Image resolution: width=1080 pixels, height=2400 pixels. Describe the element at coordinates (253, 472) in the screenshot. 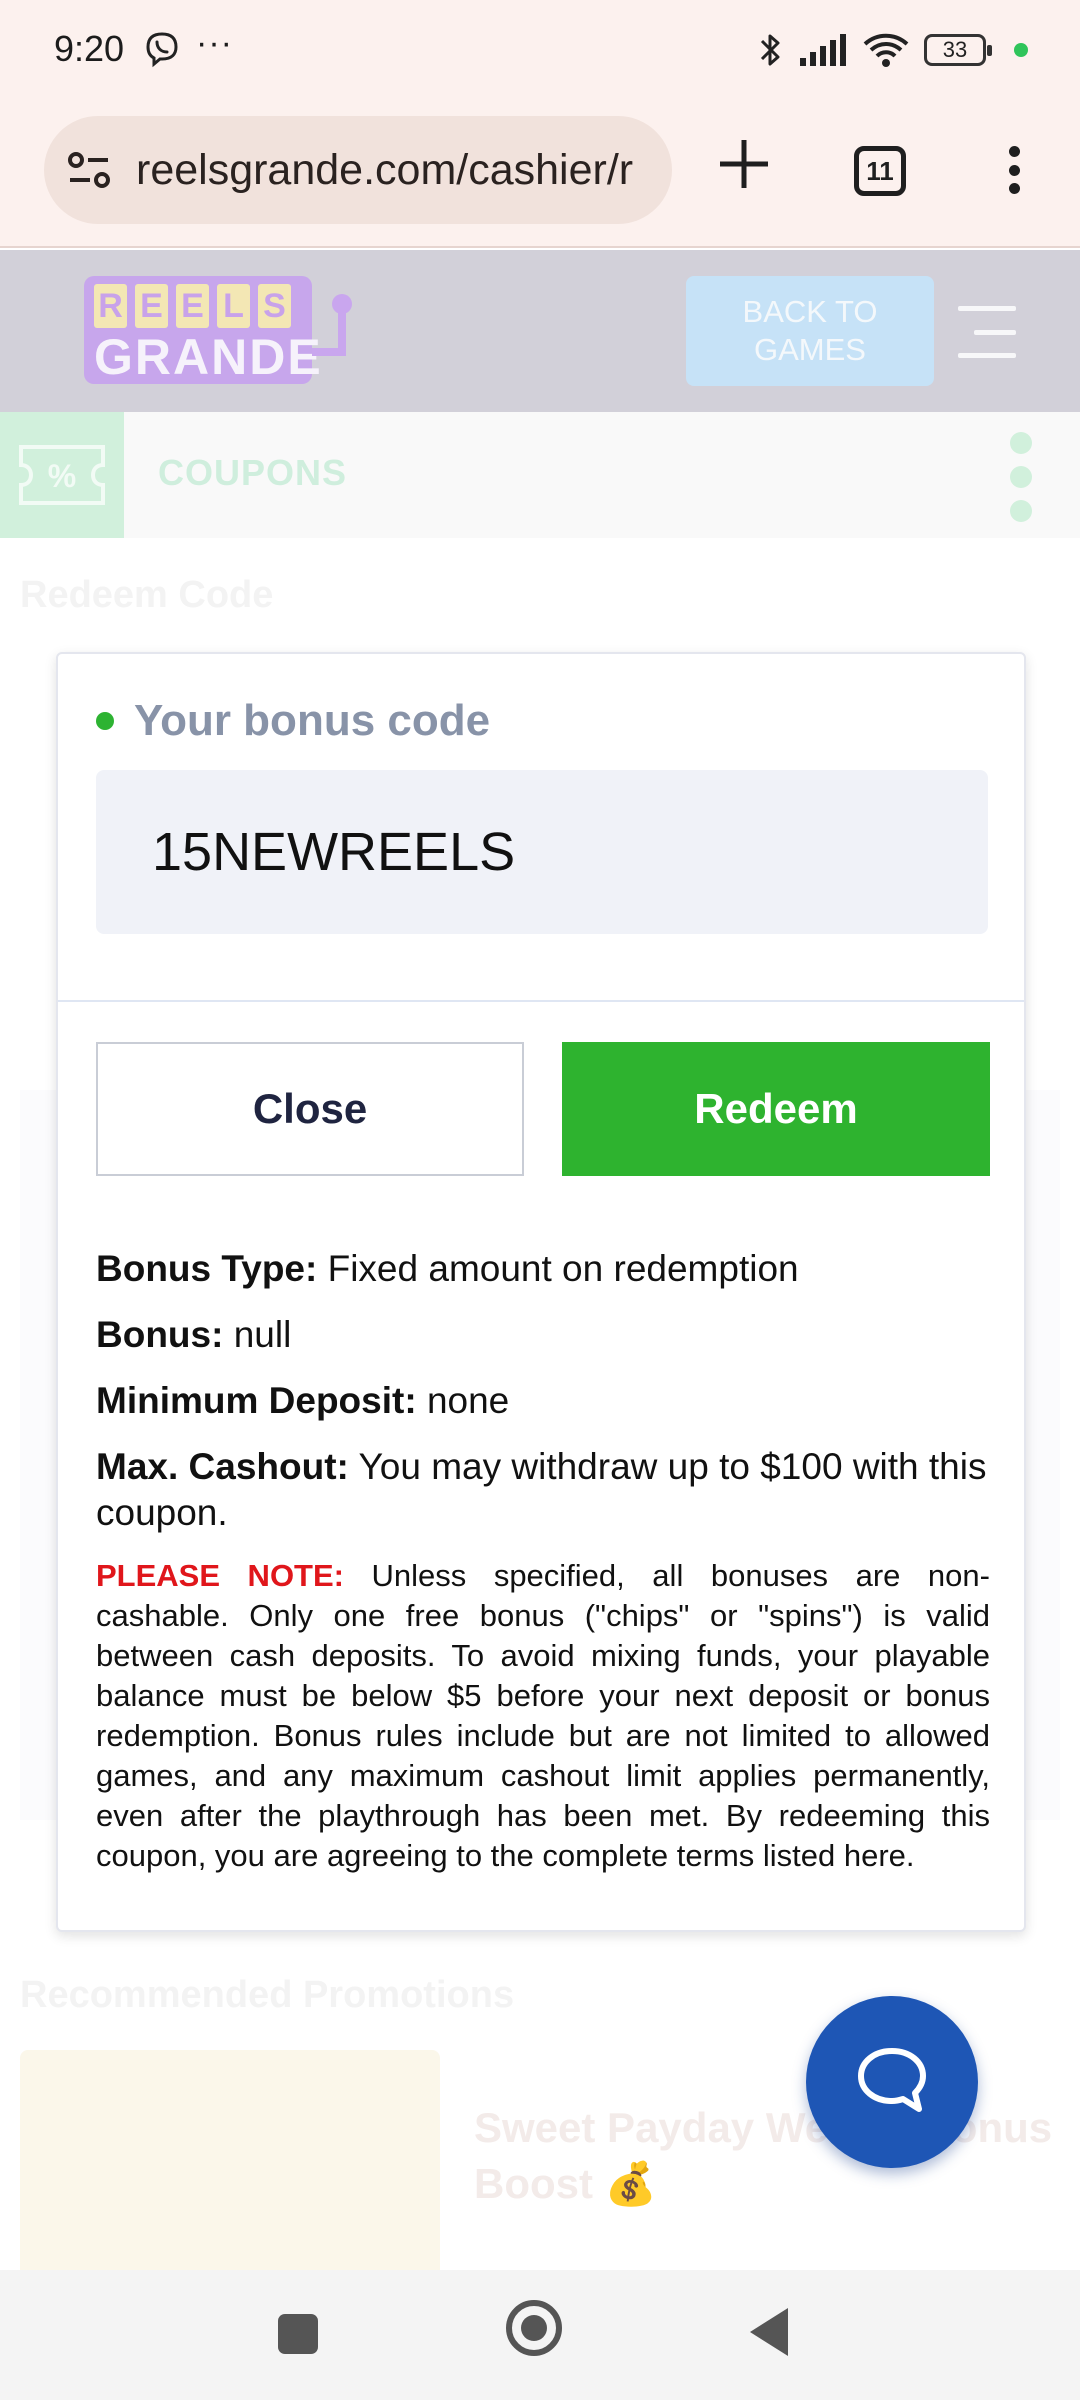

I see `coupons-title: COUPONS` at that location.